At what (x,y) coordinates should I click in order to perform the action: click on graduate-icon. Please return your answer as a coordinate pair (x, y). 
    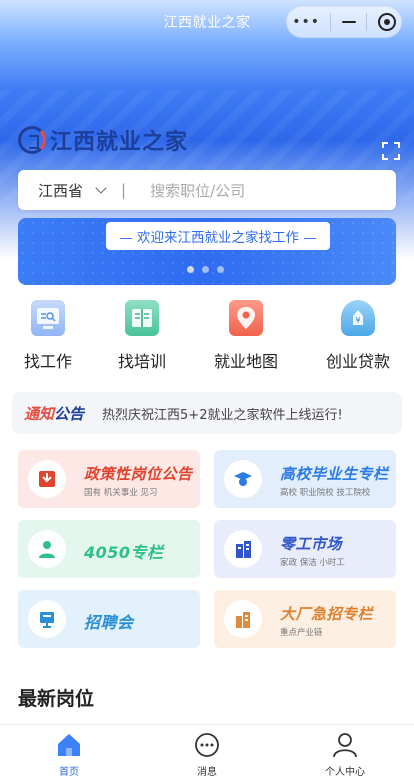
    Looking at the image, I should click on (243, 479).